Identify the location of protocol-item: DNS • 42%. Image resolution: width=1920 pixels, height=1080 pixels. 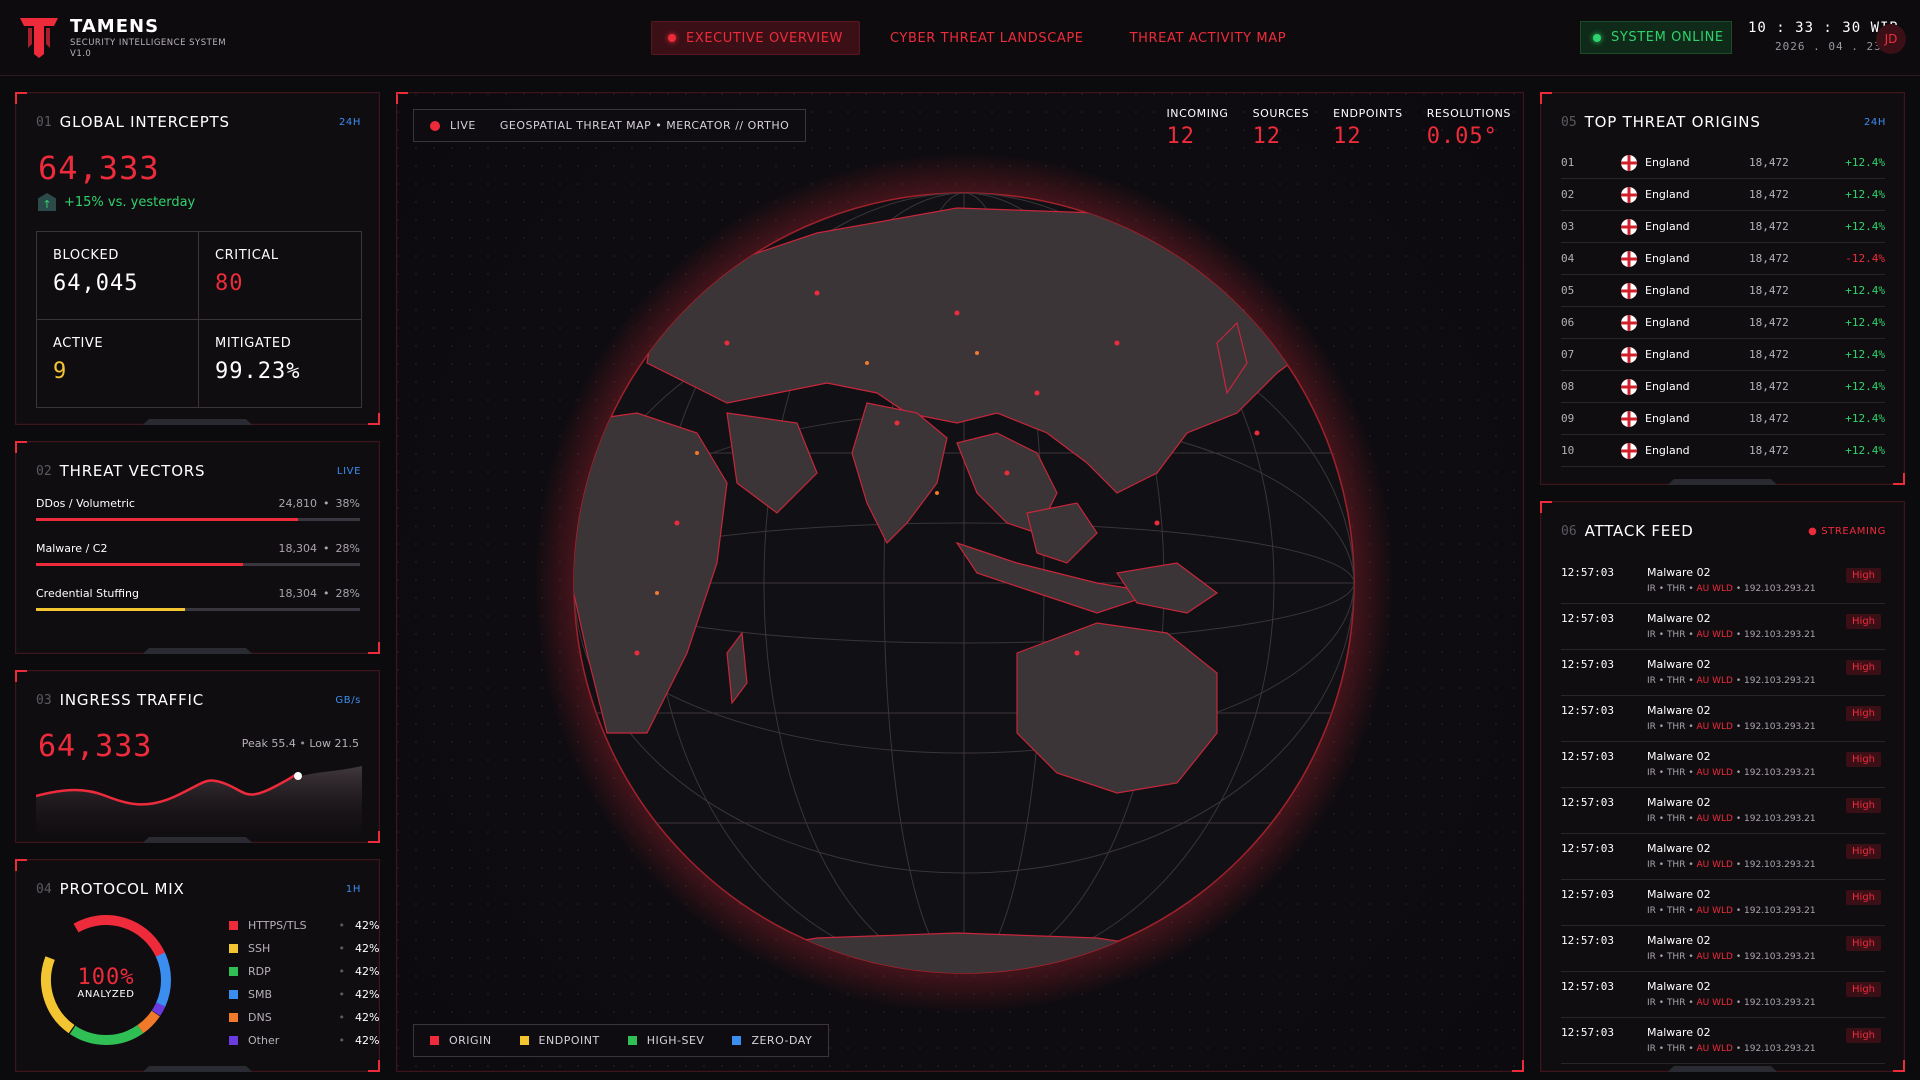
(304, 1017).